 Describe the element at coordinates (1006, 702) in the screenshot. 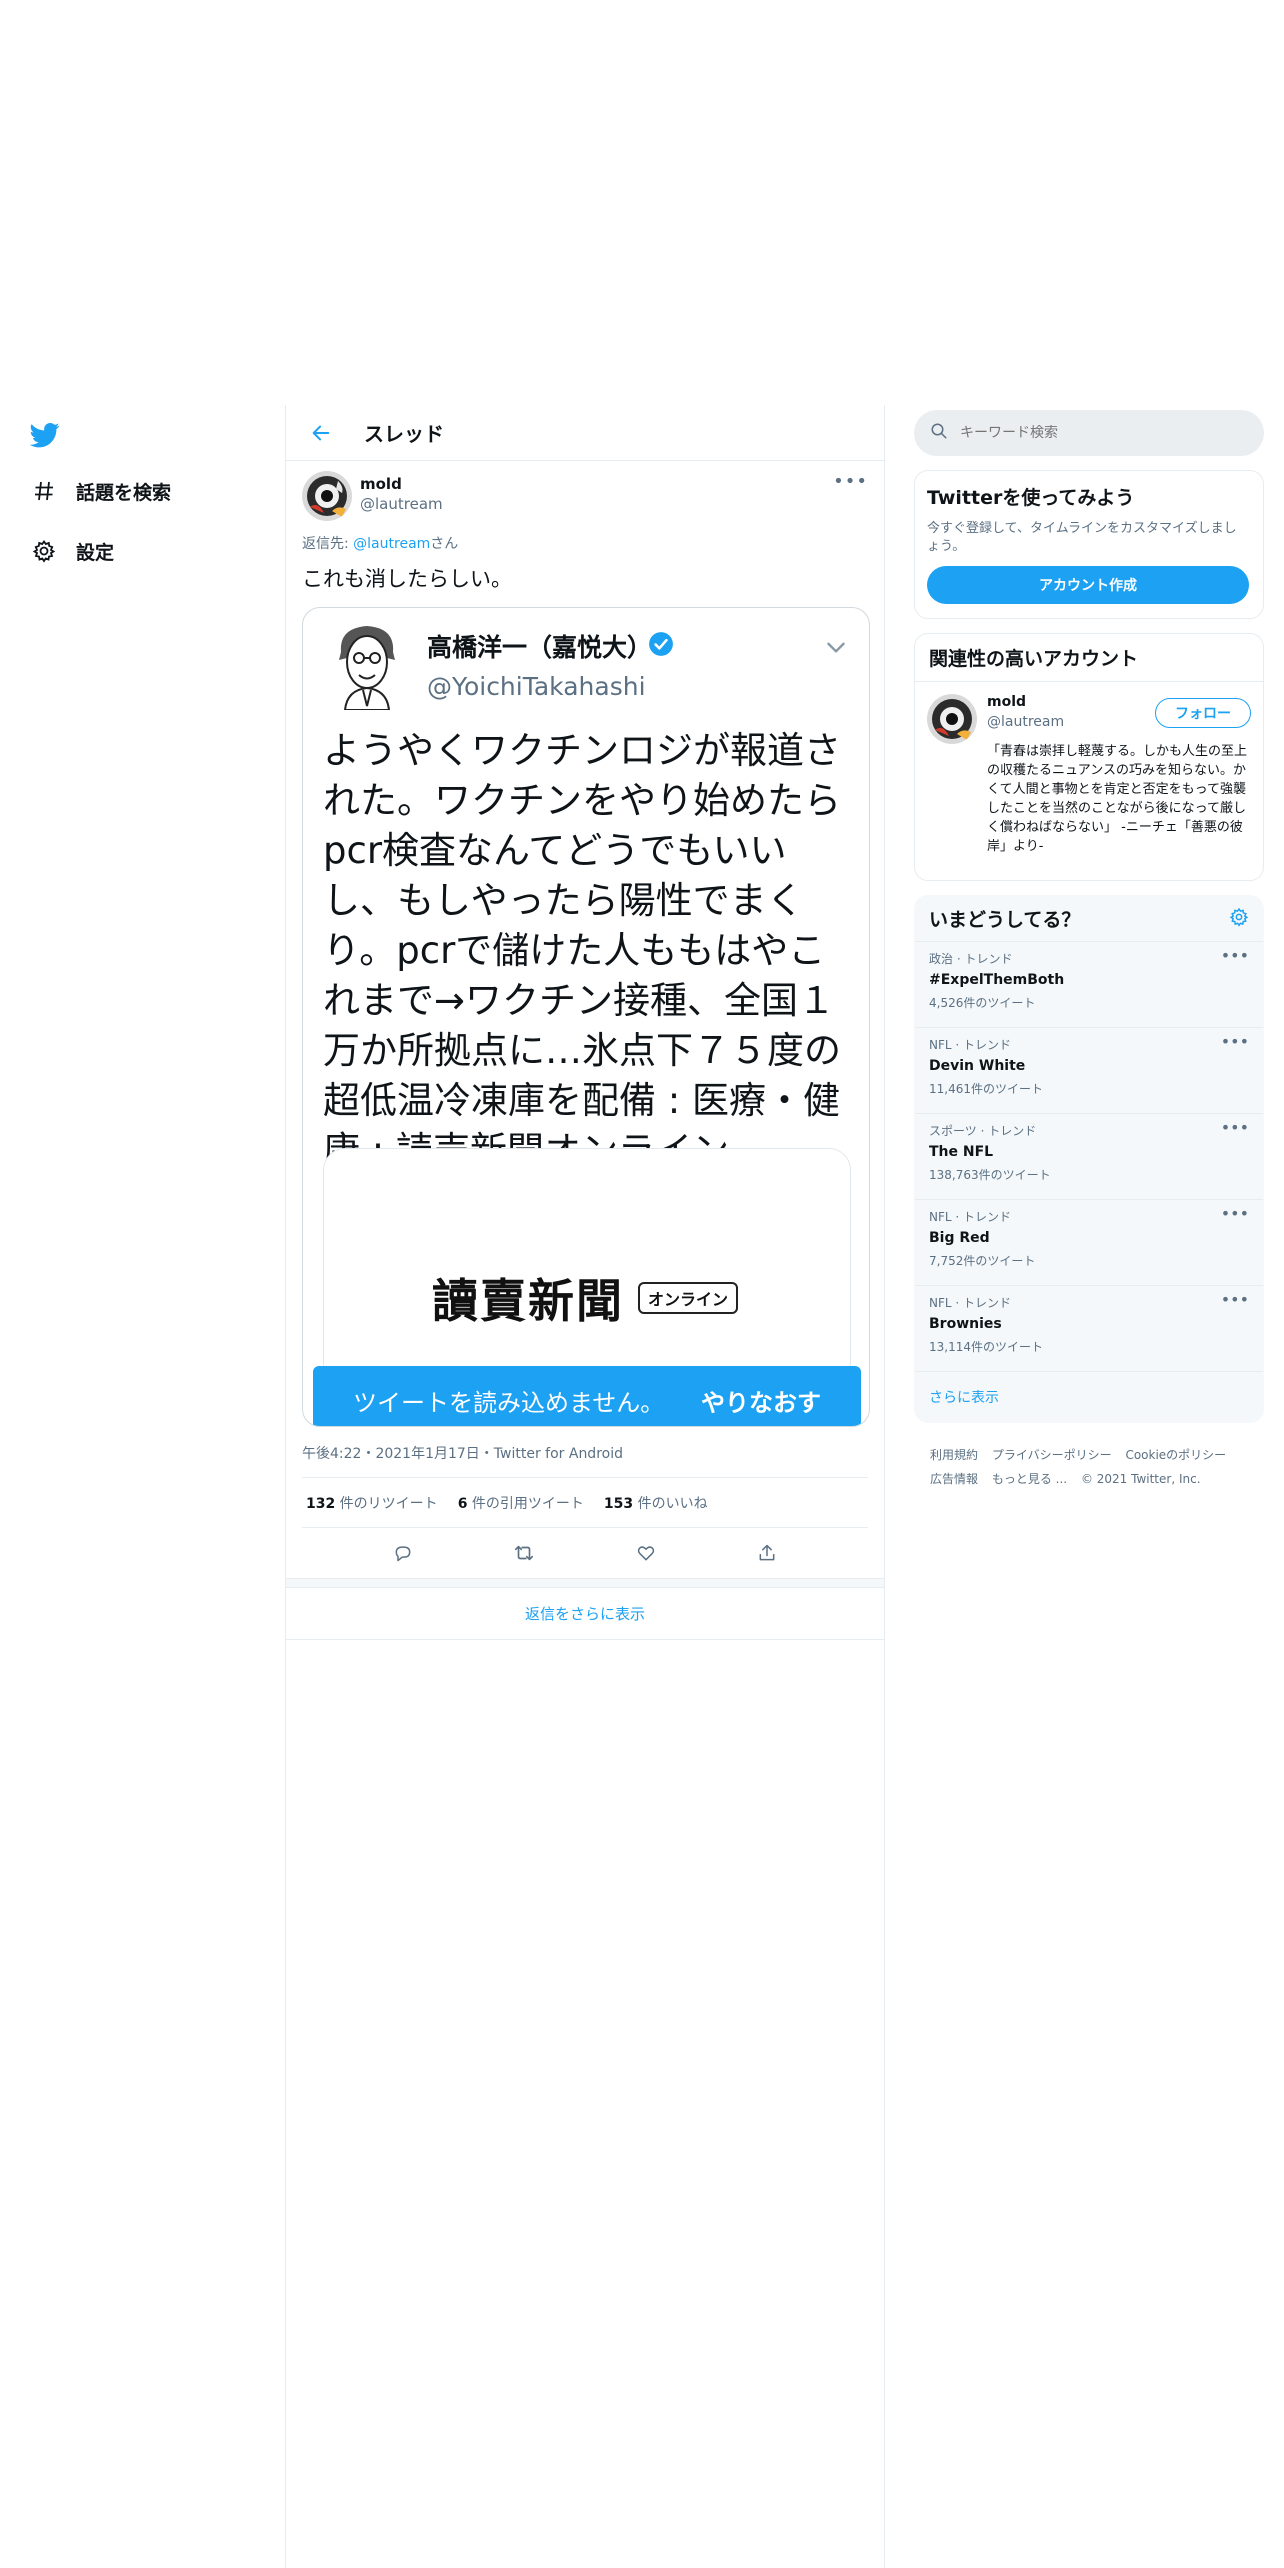

I see `related-user-name: mold` at that location.